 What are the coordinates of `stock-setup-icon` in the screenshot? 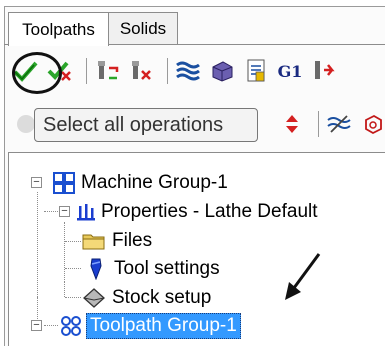 It's located at (94, 298).